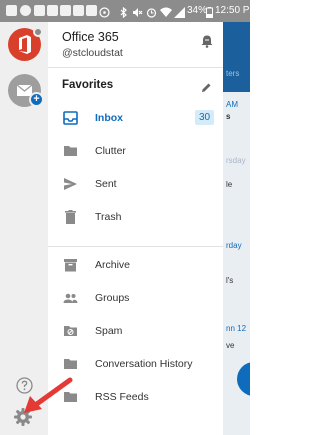 The height and width of the screenshot is (435, 320). What do you see at coordinates (243, 379) in the screenshot?
I see `compose-button` at bounding box center [243, 379].